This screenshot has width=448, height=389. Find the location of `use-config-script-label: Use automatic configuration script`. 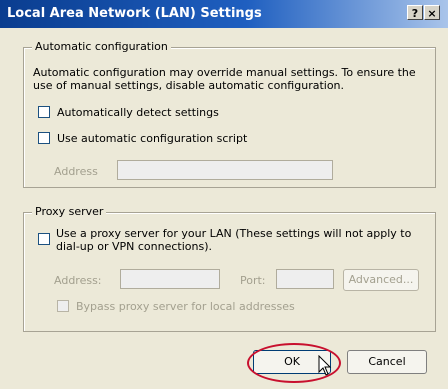

use-config-script-label: Use automatic configuration script is located at coordinates (152, 138).